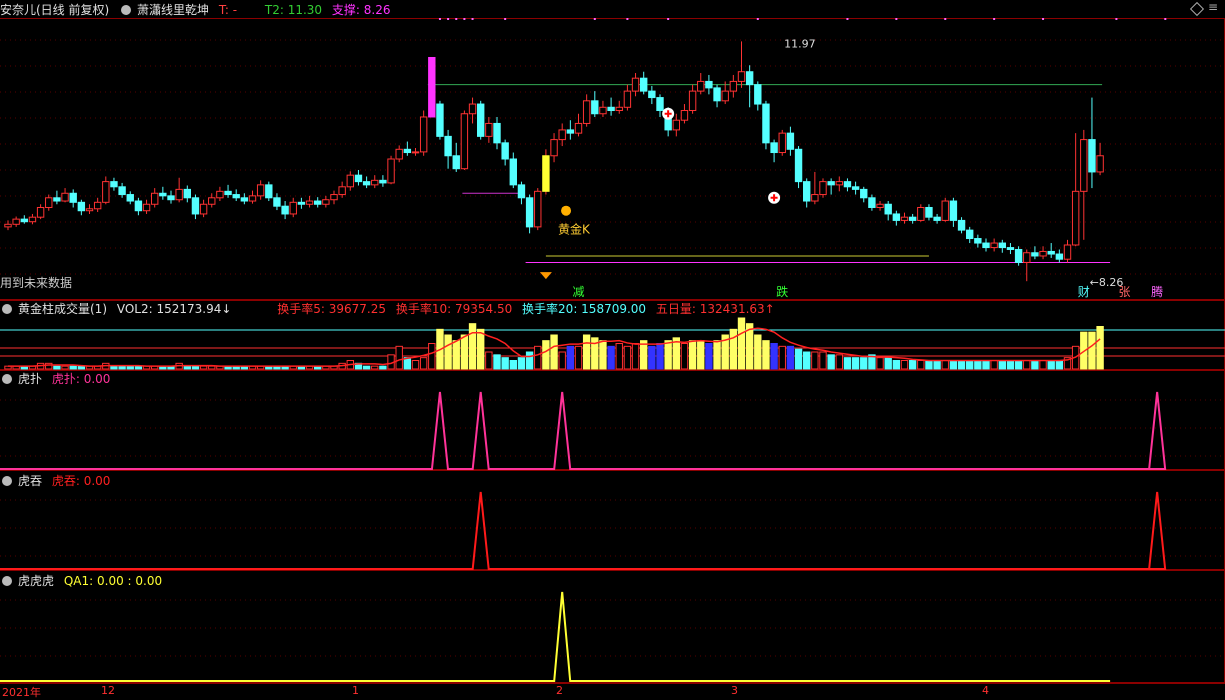  I want to click on volume-chart, so click(612, 335).